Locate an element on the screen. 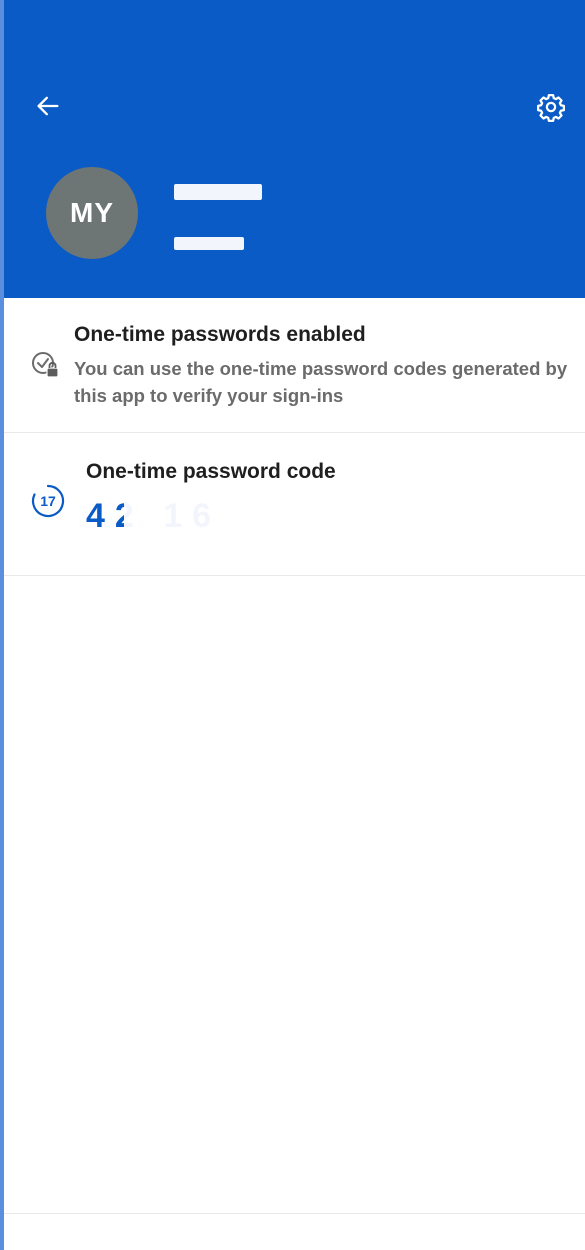 The image size is (585, 1250). gear-icon is located at coordinates (551, 108).